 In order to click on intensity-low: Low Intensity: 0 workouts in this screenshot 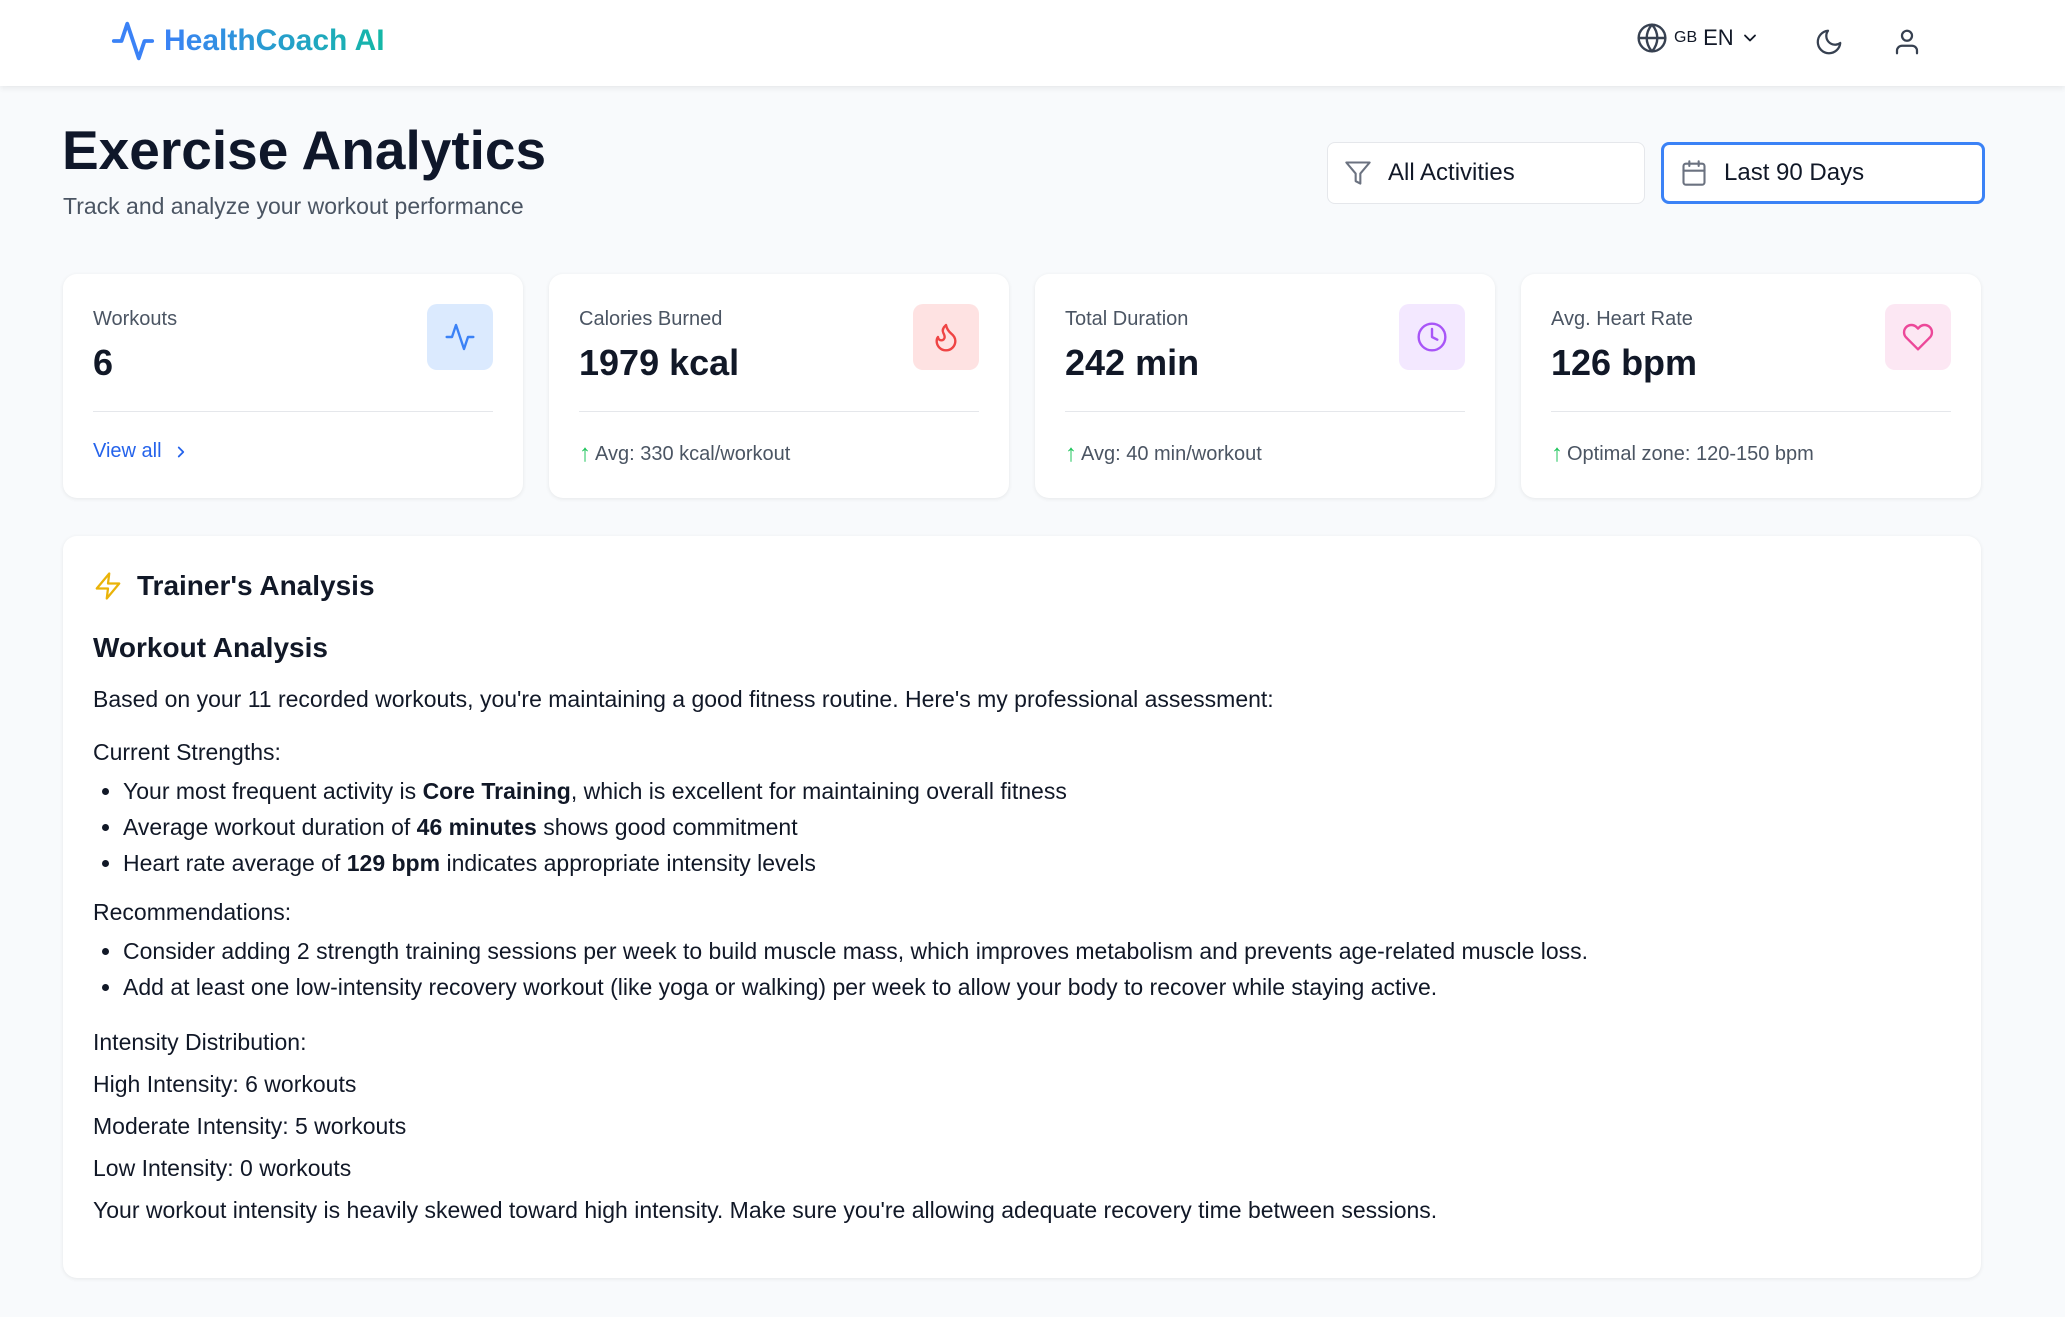, I will do `click(222, 1168)`.